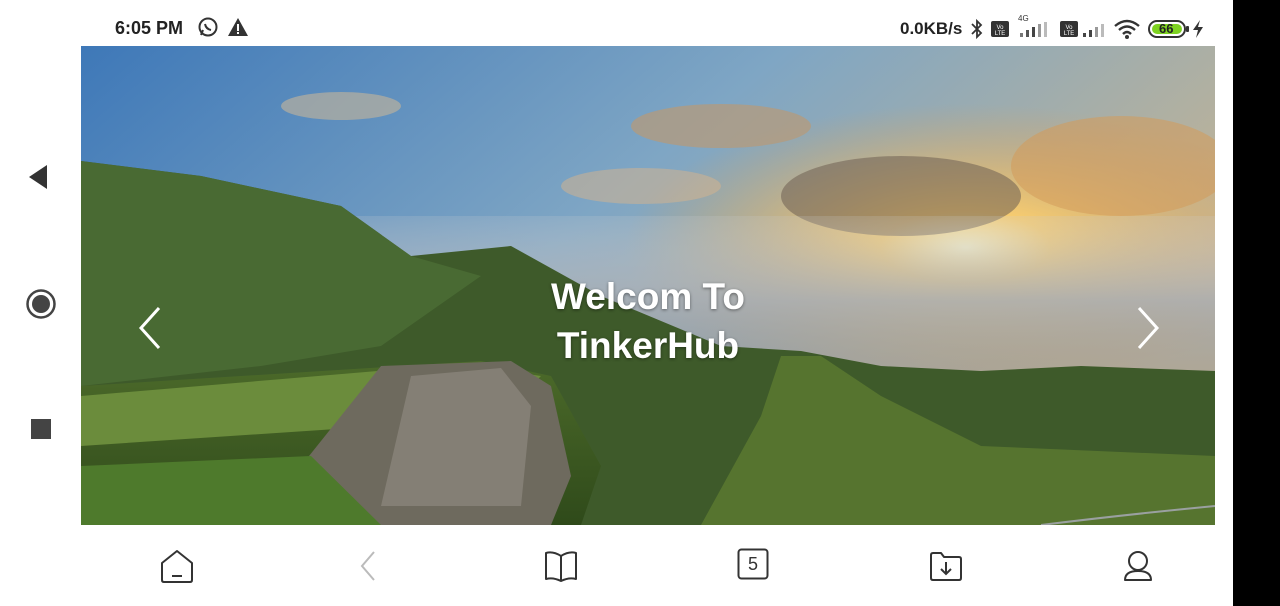 The height and width of the screenshot is (606, 1280). Describe the element at coordinates (931, 28) in the screenshot. I see `net-speed: 0.0KB/s` at that location.